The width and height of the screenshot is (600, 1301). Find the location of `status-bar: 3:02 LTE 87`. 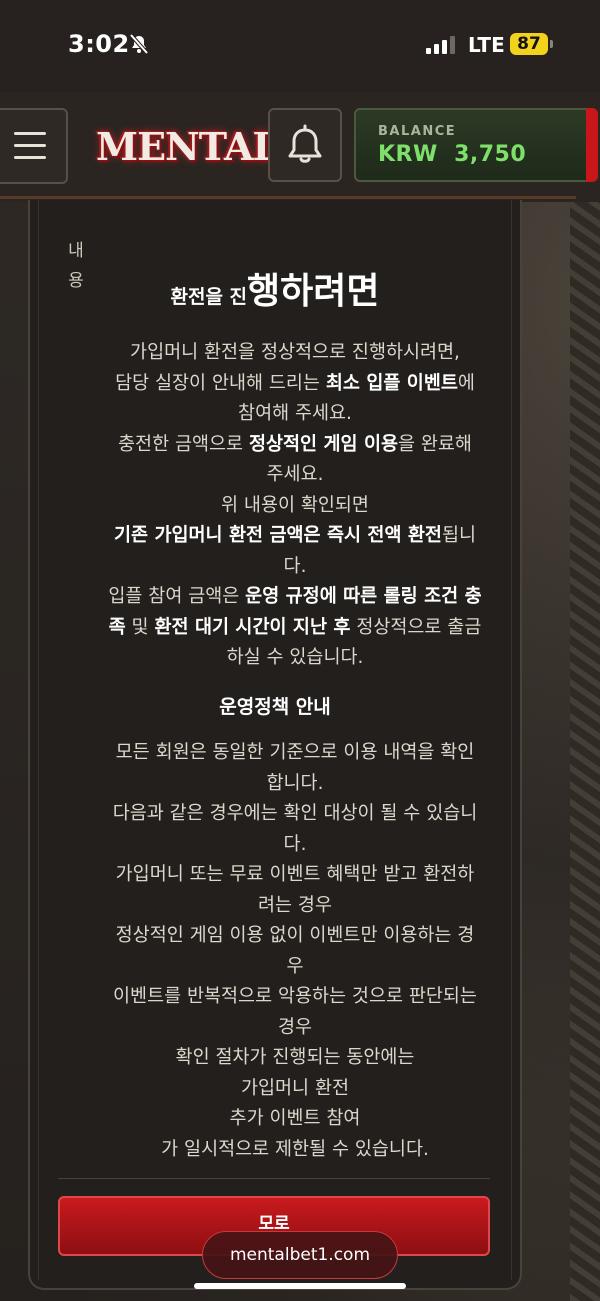

status-bar: 3:02 LTE 87 is located at coordinates (300, 46).